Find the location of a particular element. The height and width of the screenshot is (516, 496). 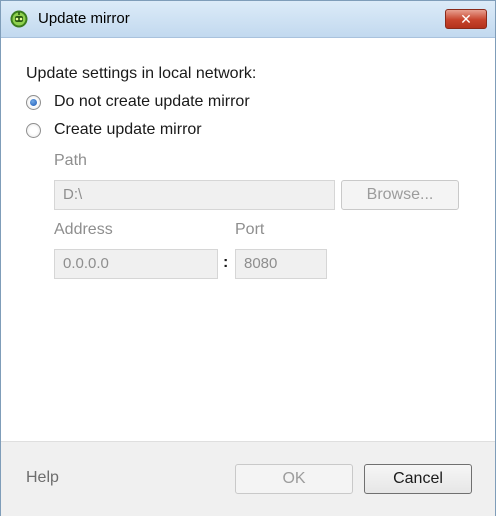

radio-checked-icon is located at coordinates (33, 102).